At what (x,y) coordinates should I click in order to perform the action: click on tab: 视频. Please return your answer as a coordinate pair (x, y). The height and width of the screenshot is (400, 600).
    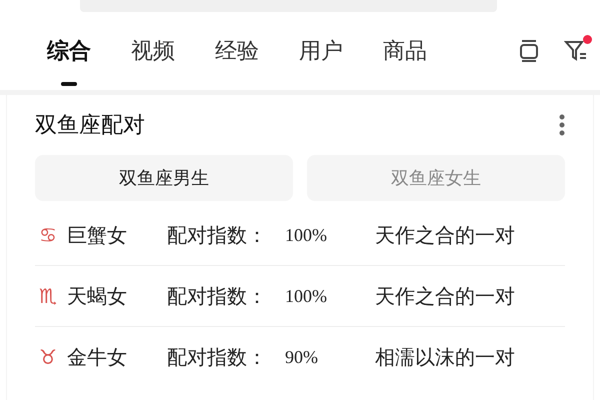
    Looking at the image, I should click on (153, 51).